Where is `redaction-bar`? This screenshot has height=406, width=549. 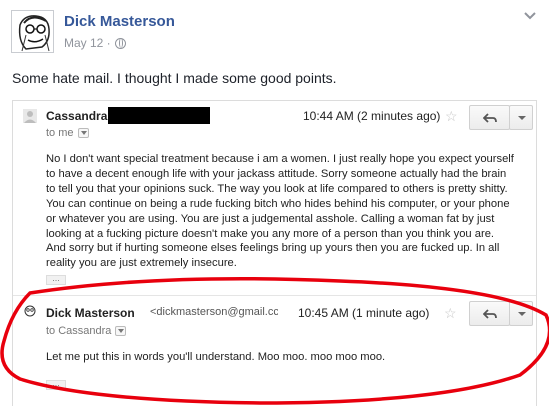 redaction-bar is located at coordinates (159, 115).